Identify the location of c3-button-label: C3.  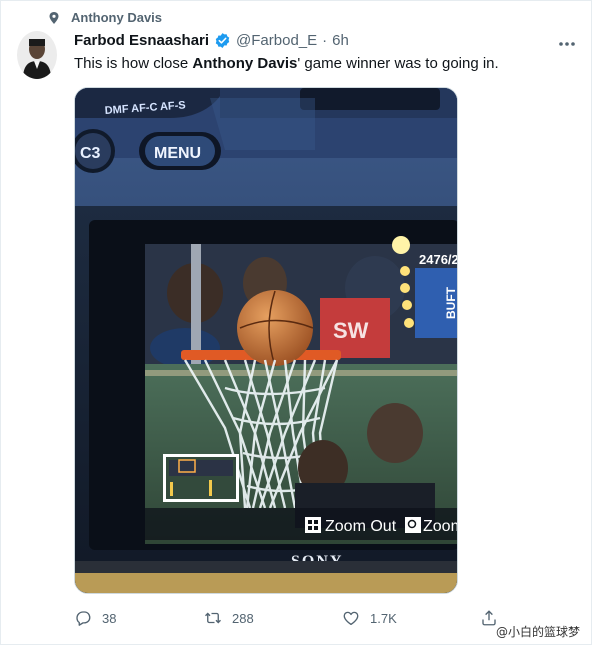
(90, 153).